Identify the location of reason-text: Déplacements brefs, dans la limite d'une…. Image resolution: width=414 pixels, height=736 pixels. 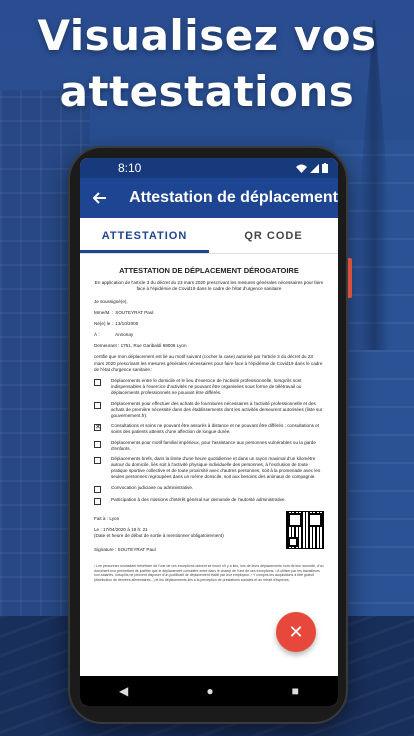
(216, 467).